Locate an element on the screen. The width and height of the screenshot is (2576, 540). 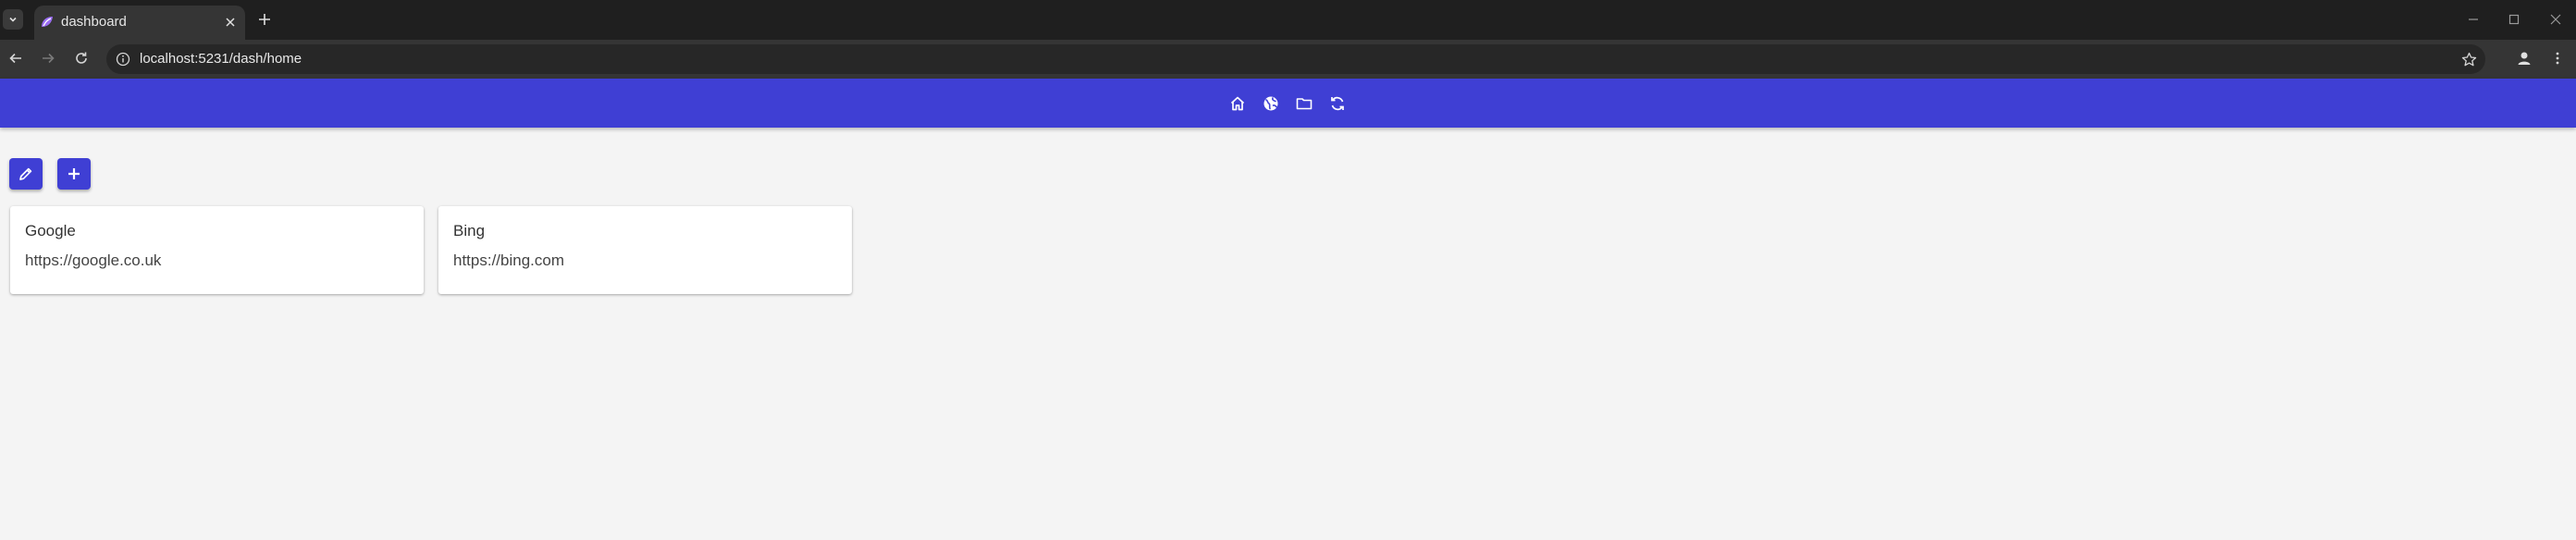
nav-folder-button is located at coordinates (1304, 103).